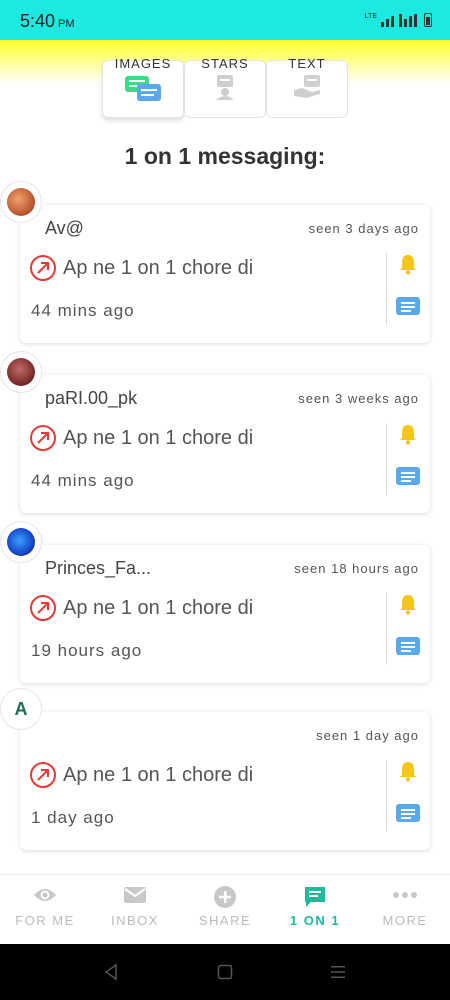  I want to click on tab-stars: STARS, so click(225, 87).